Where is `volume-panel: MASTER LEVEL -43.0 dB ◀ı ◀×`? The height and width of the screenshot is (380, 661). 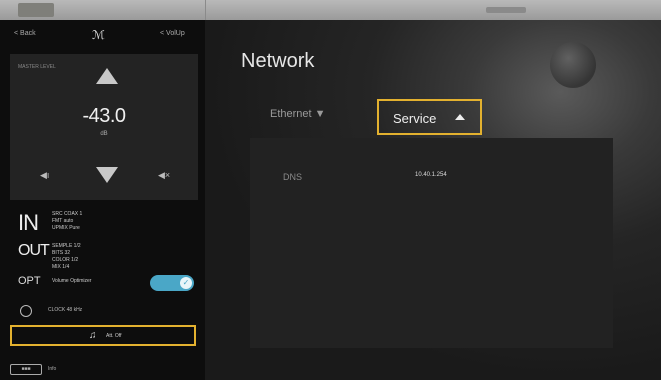 volume-panel: MASTER LEVEL -43.0 dB ◀ı ◀× is located at coordinates (104, 127).